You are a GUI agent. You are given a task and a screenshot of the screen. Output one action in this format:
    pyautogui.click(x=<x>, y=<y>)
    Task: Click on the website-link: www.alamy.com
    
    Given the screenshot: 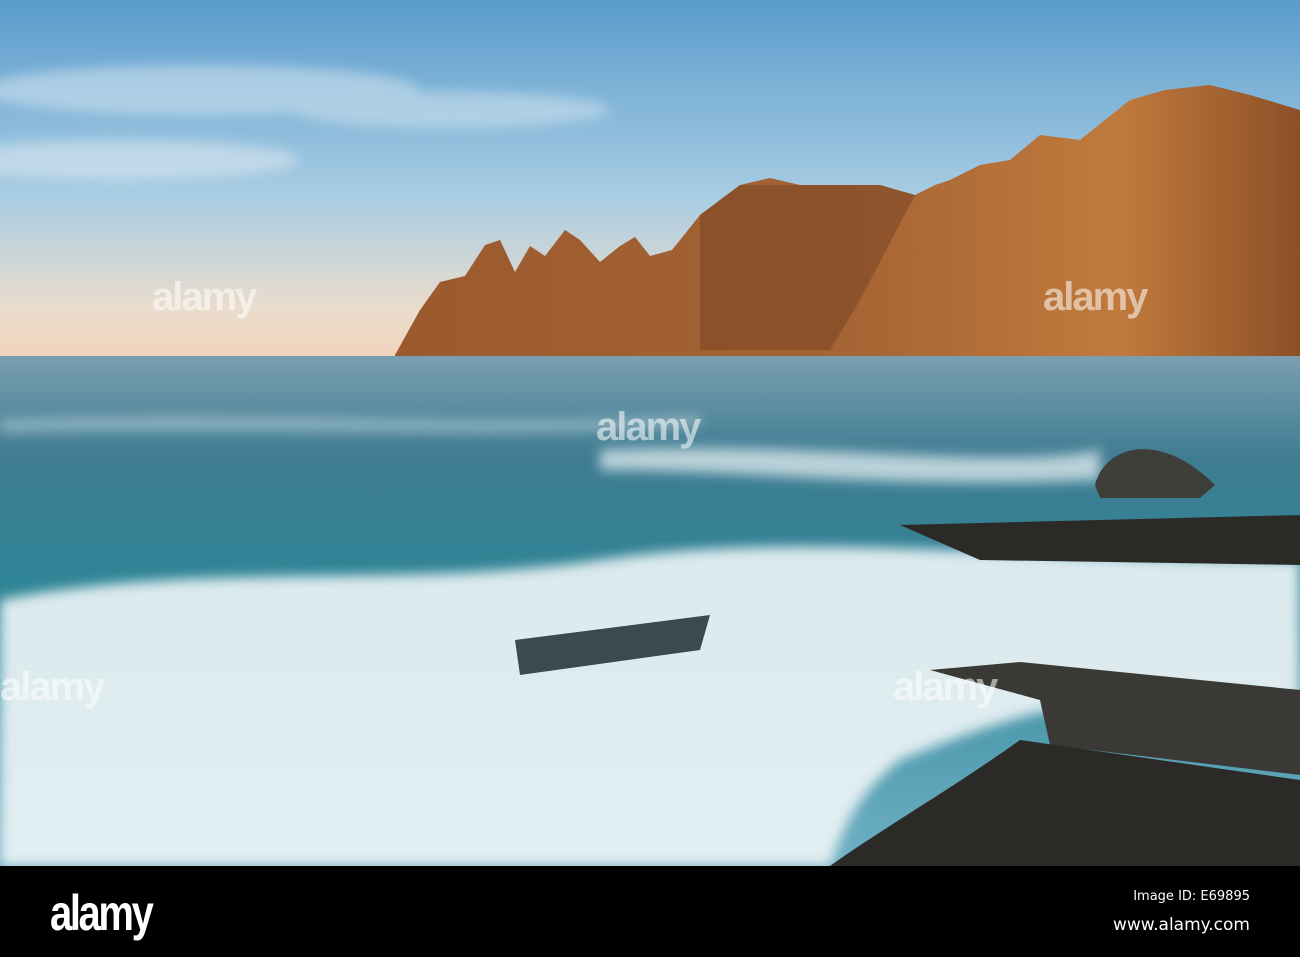 What is the action you would take?
    pyautogui.click(x=1181, y=925)
    